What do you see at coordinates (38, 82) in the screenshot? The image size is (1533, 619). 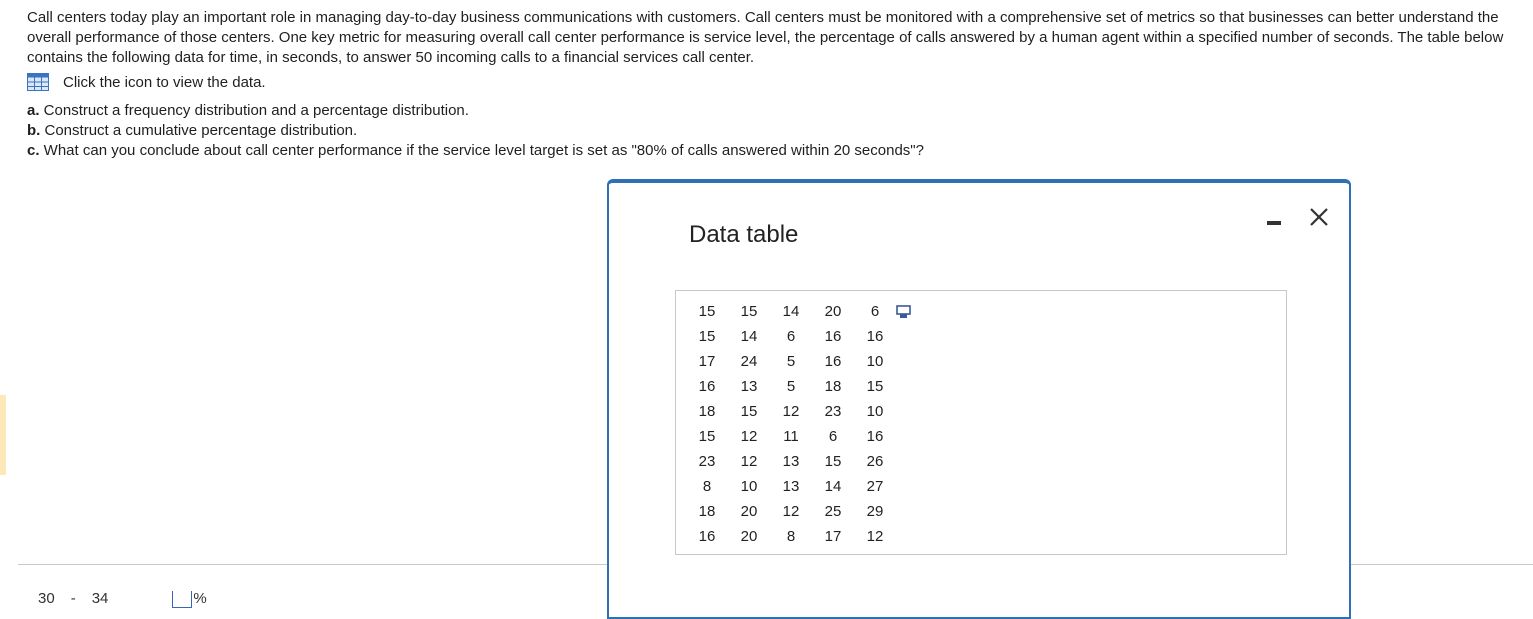 I see `grid-table-icon` at bounding box center [38, 82].